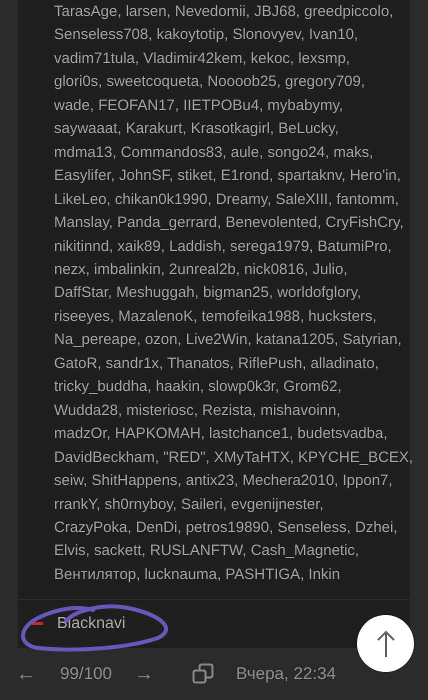 The height and width of the screenshot is (700, 428). I want to click on previous-button: ←, so click(26, 674).